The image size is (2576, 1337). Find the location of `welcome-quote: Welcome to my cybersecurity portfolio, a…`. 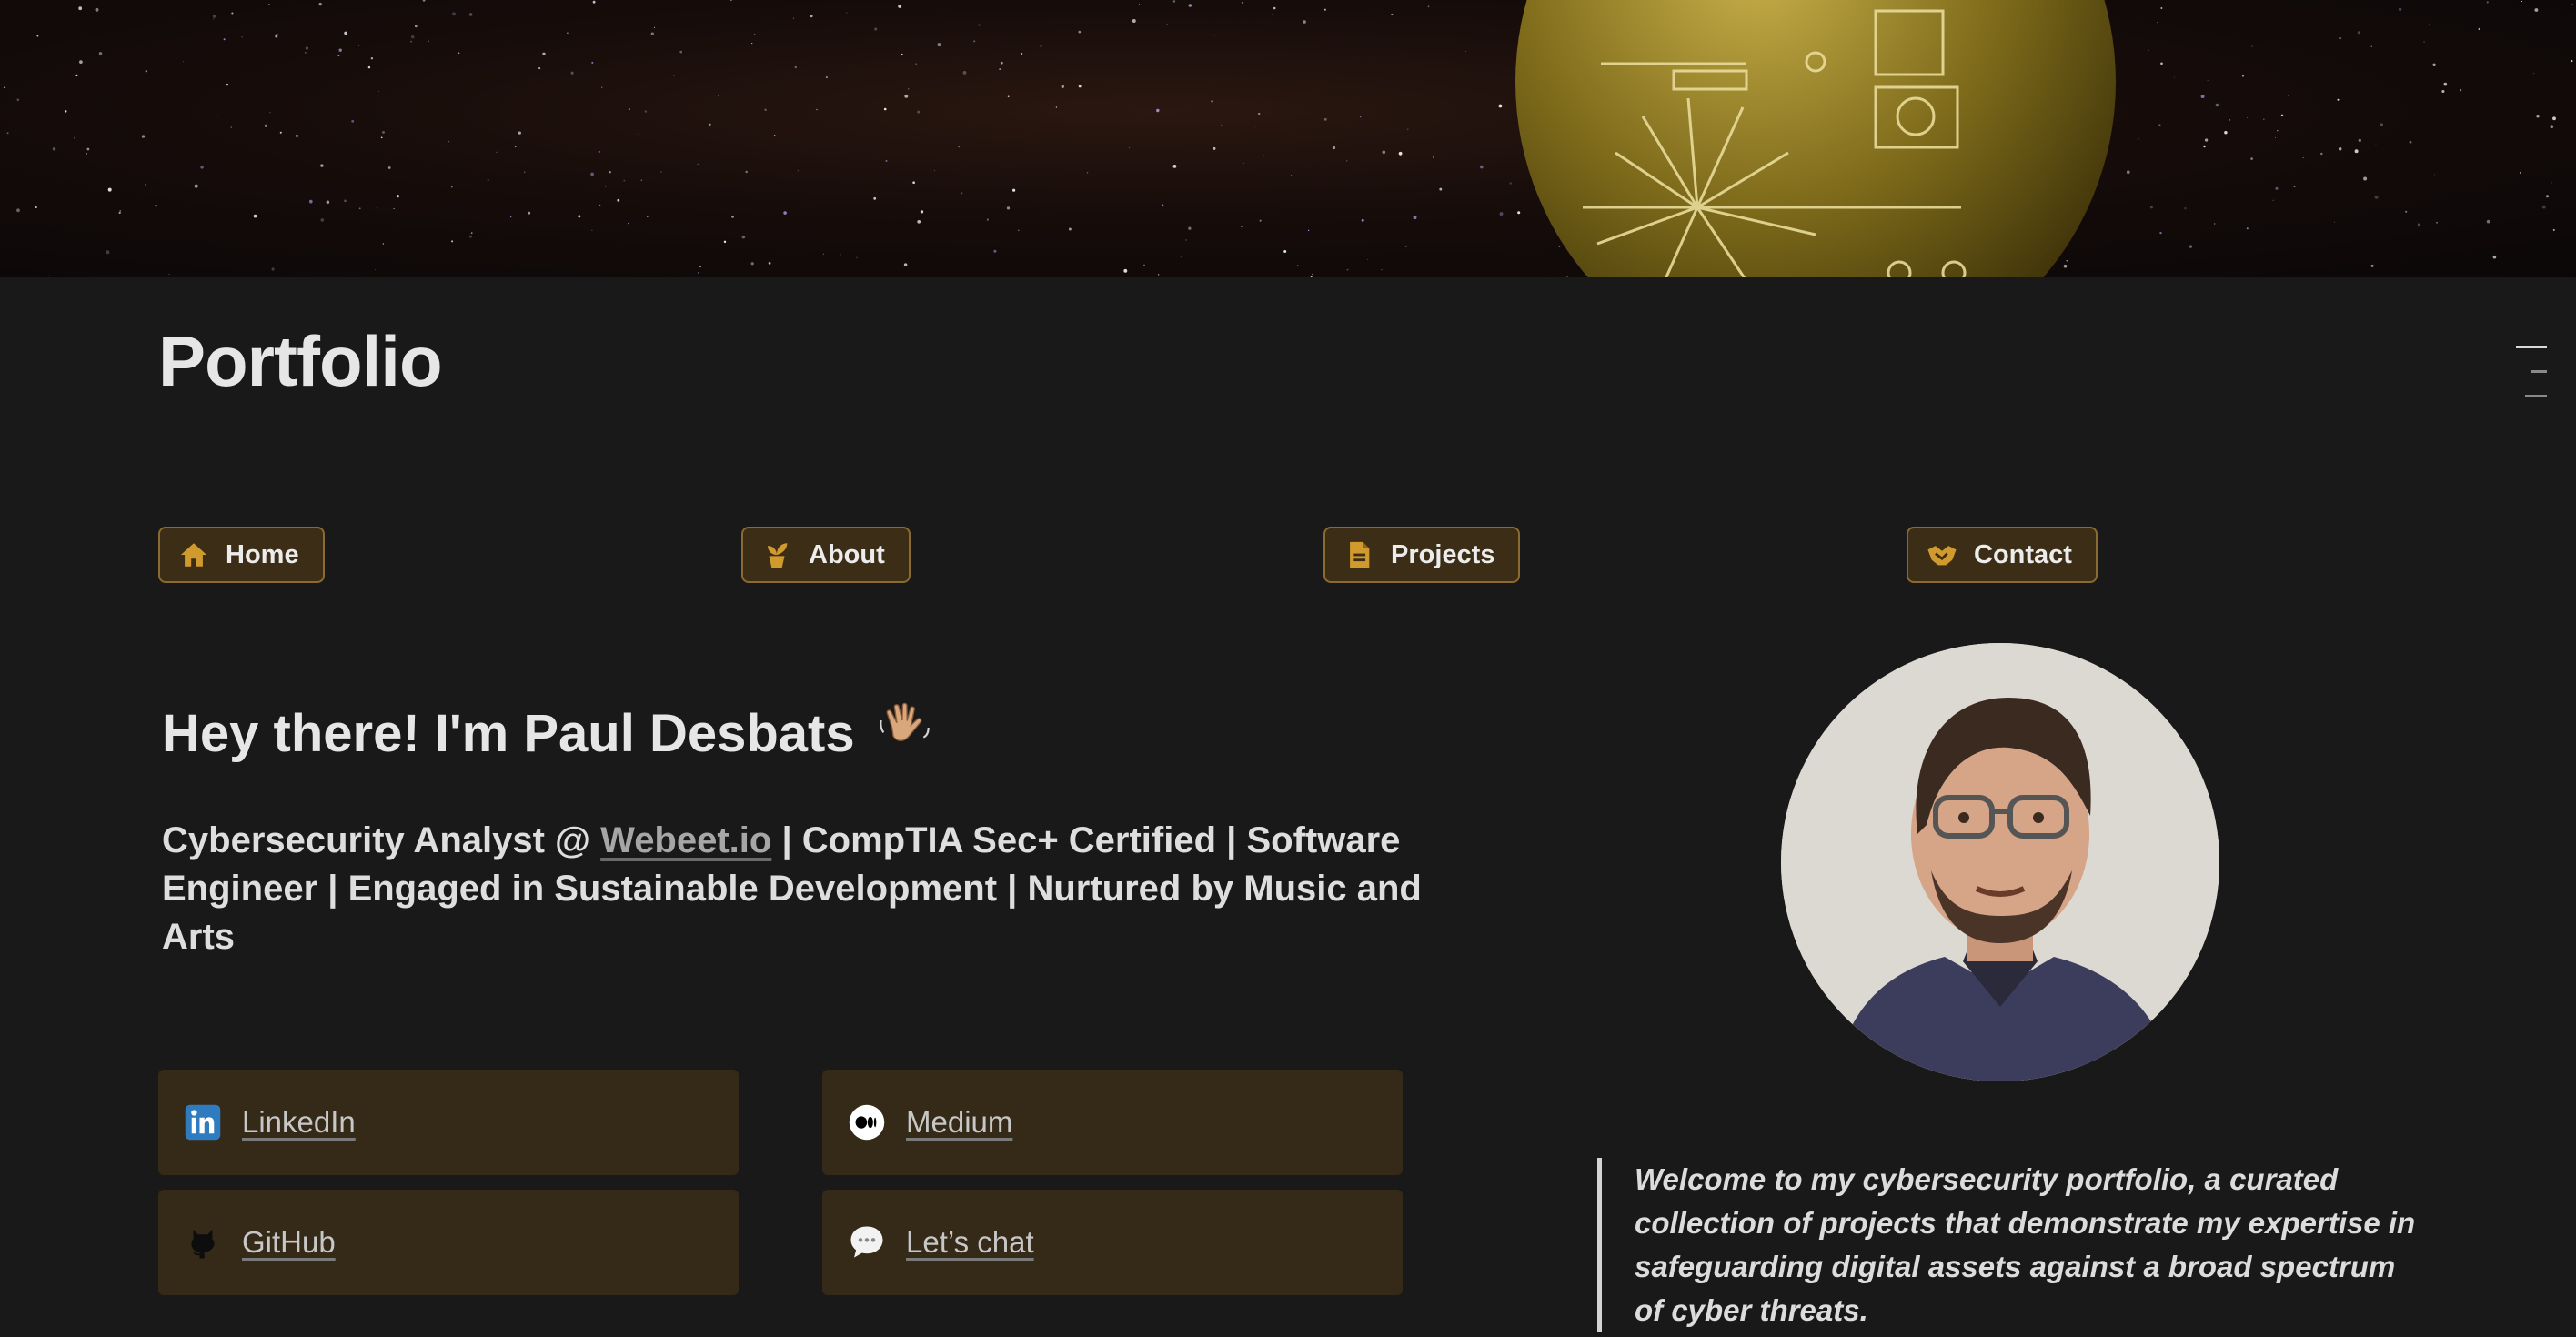

welcome-quote: Welcome to my cybersecurity portfolio, a… is located at coordinates (2007, 1245).